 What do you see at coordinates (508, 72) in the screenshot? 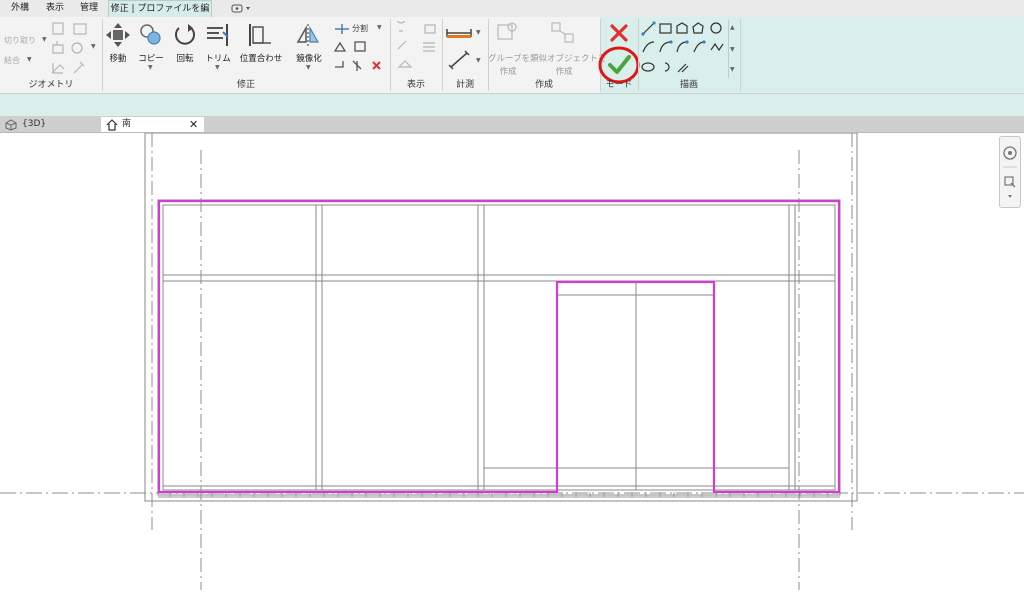
I see `create-group-label-line2: 作成` at bounding box center [508, 72].